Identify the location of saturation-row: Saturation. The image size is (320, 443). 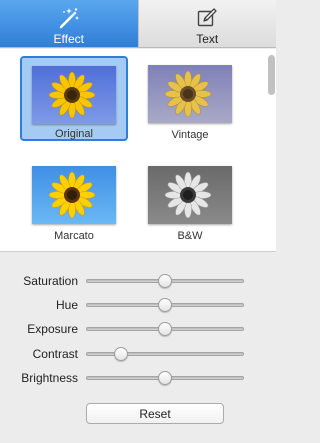
(138, 281).